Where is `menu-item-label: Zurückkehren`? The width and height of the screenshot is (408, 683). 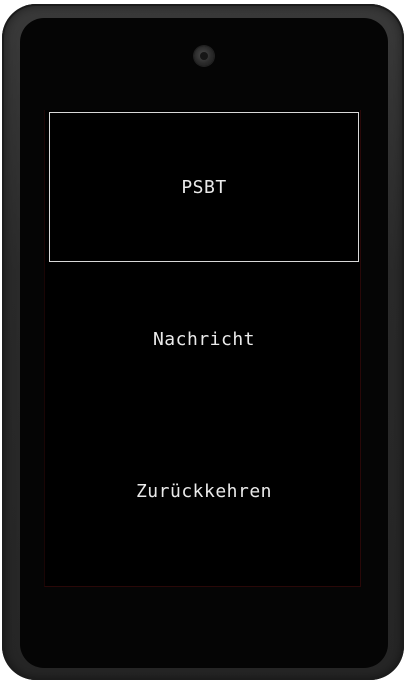
menu-item-label: Zurückkehren is located at coordinates (204, 491).